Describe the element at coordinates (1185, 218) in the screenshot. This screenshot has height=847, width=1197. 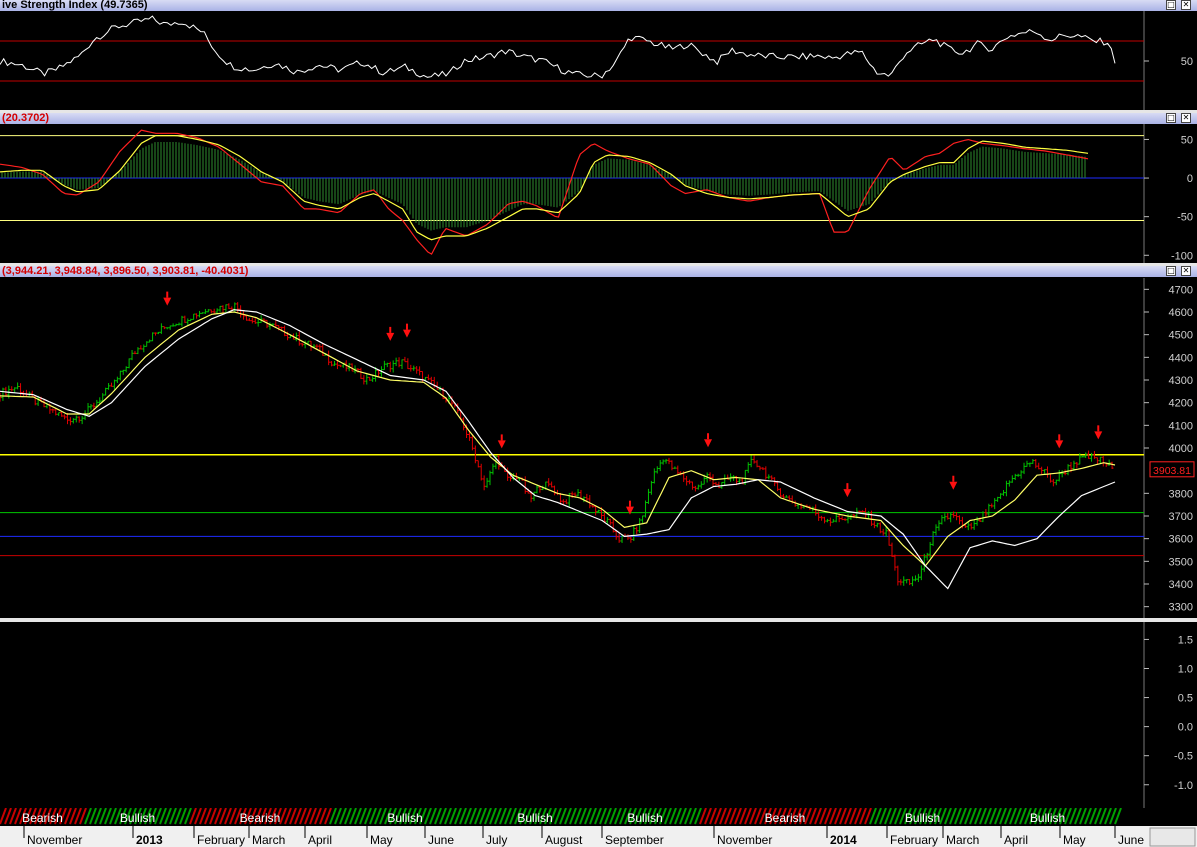
I see `y-tick-label: -50` at that location.